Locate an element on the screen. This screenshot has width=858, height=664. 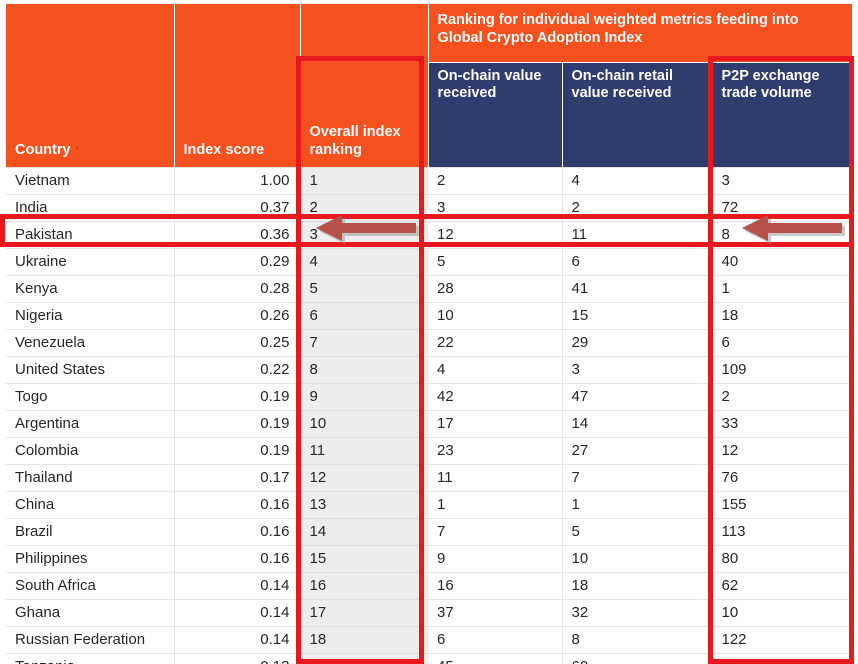
cell-p2p_exchange_trade_volume: 113 is located at coordinates (782, 532).